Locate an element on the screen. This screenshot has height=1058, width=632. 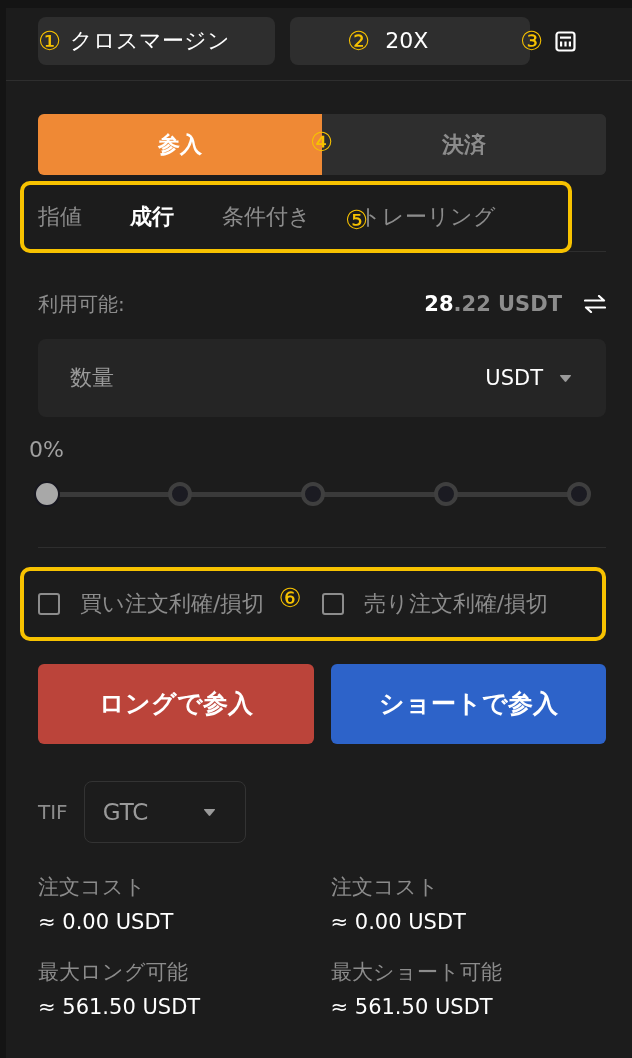
order-type-tab: 条件付き is located at coordinates (266, 217).